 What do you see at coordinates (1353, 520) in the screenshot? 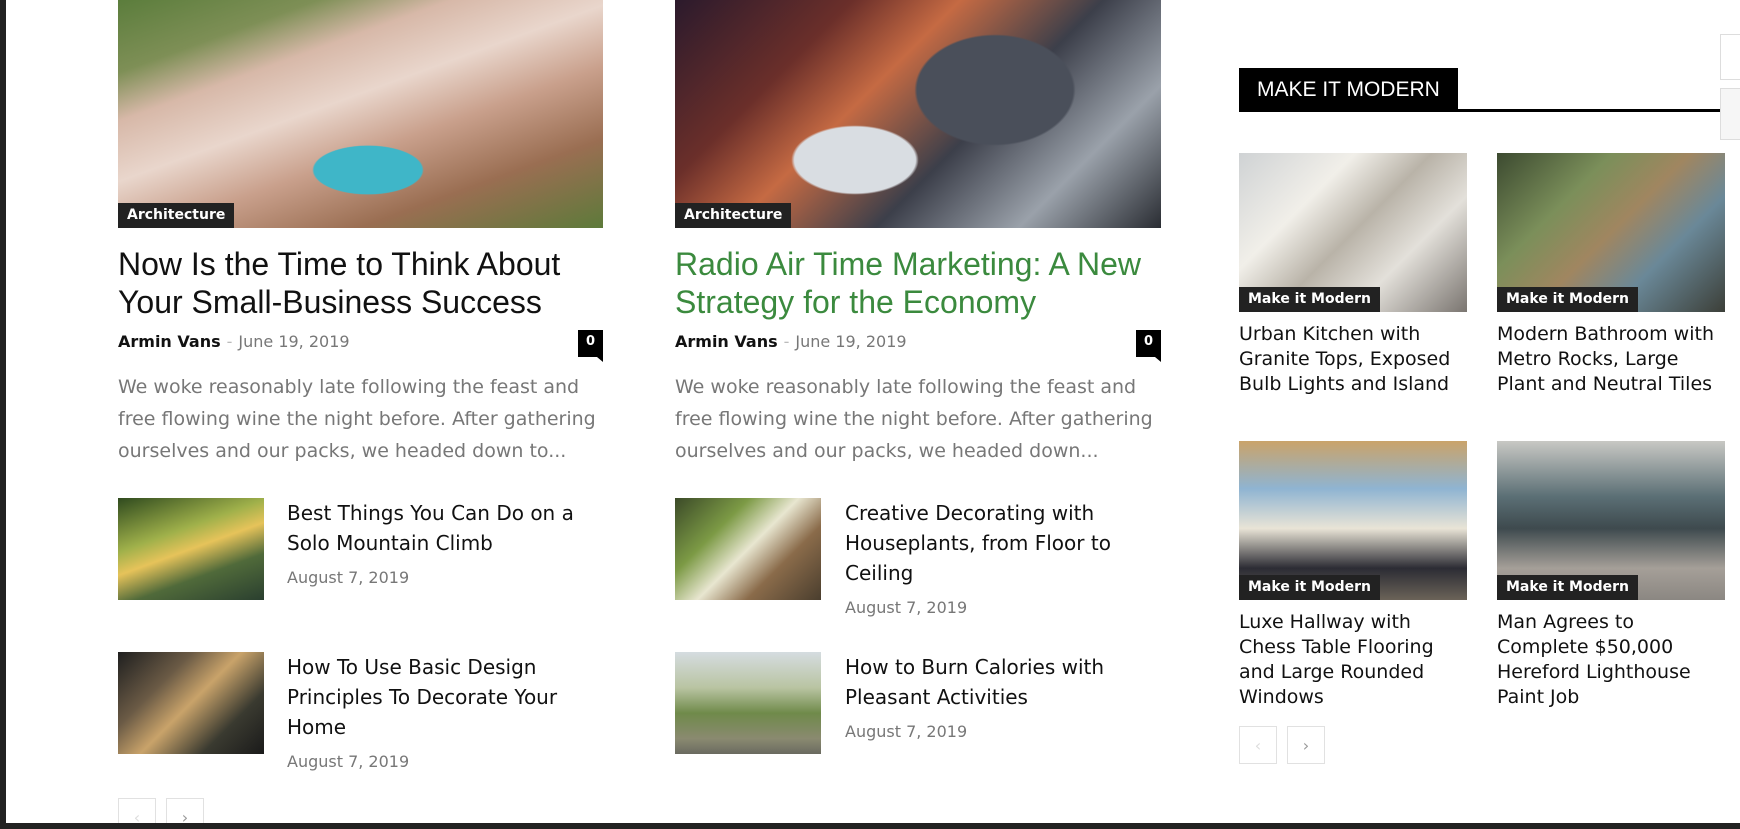
I see `module-image-hallway: Make it Modern` at bounding box center [1353, 520].